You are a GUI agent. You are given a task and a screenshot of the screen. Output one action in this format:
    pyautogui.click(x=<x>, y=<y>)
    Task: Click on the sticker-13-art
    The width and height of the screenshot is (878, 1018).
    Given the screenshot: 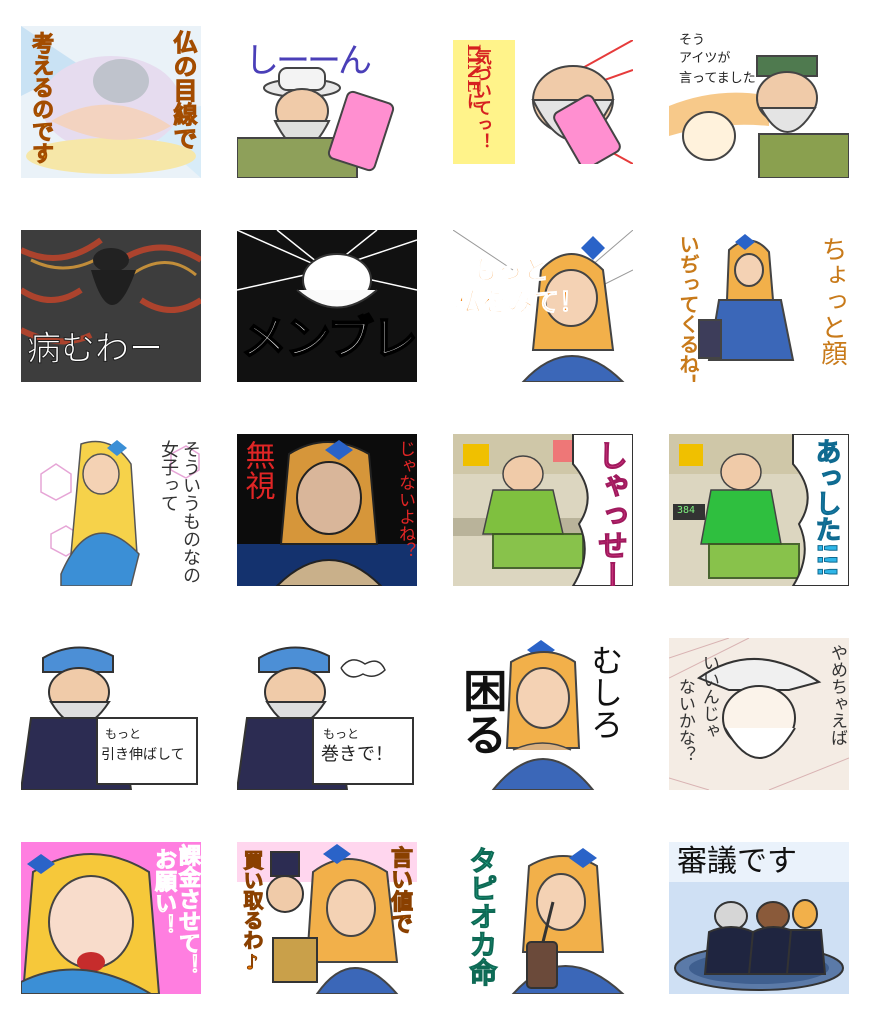 What is the action you would take?
    pyautogui.click(x=111, y=714)
    